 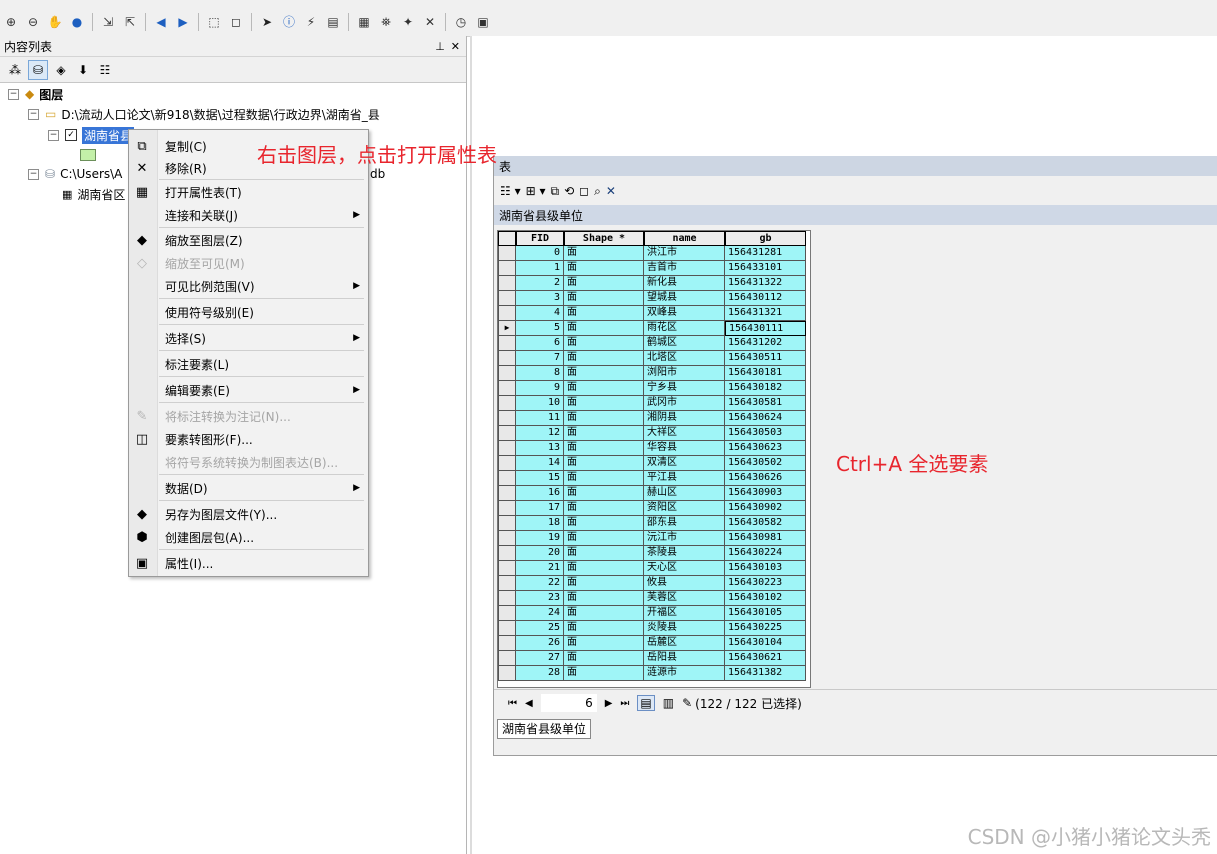 What do you see at coordinates (765, 643) in the screenshot?
I see `cell-gb: 156430104` at bounding box center [765, 643].